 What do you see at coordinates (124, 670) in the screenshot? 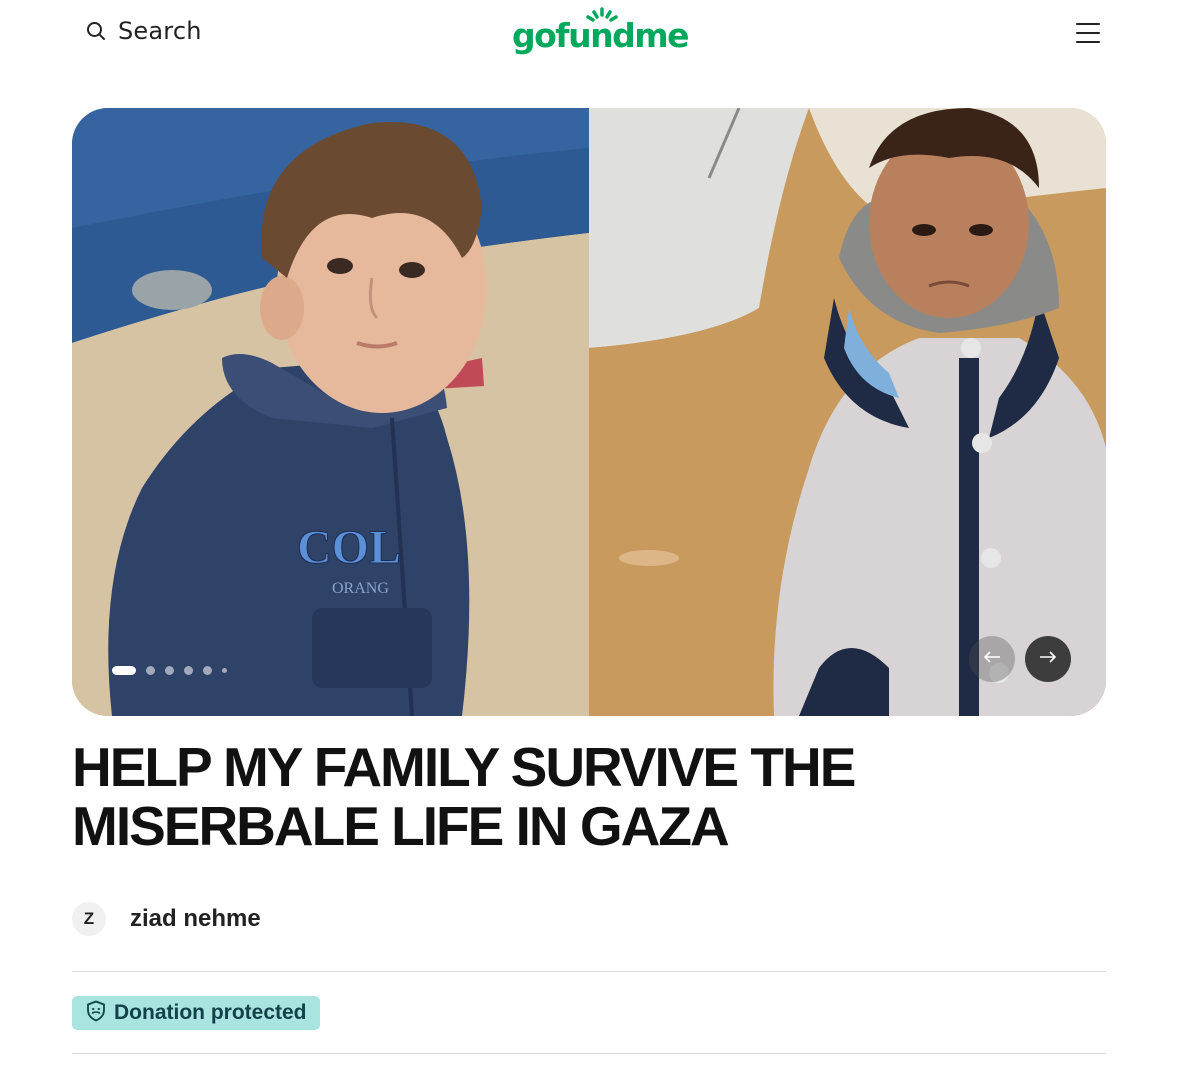
I see `carousel-dot-active` at bounding box center [124, 670].